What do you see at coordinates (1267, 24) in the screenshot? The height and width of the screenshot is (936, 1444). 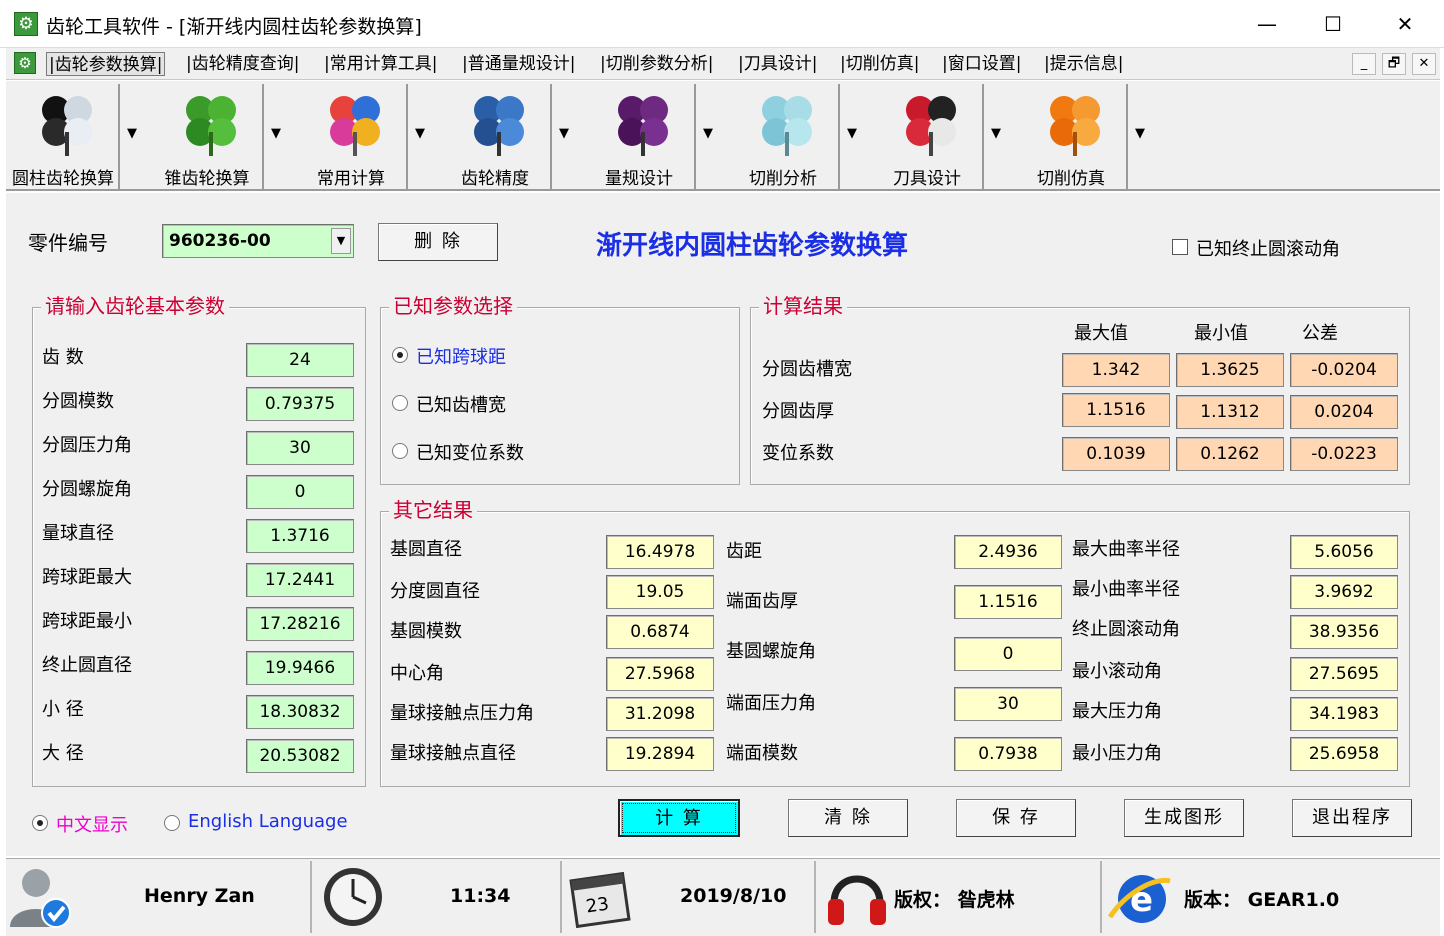 I see `minimize-button: —` at bounding box center [1267, 24].